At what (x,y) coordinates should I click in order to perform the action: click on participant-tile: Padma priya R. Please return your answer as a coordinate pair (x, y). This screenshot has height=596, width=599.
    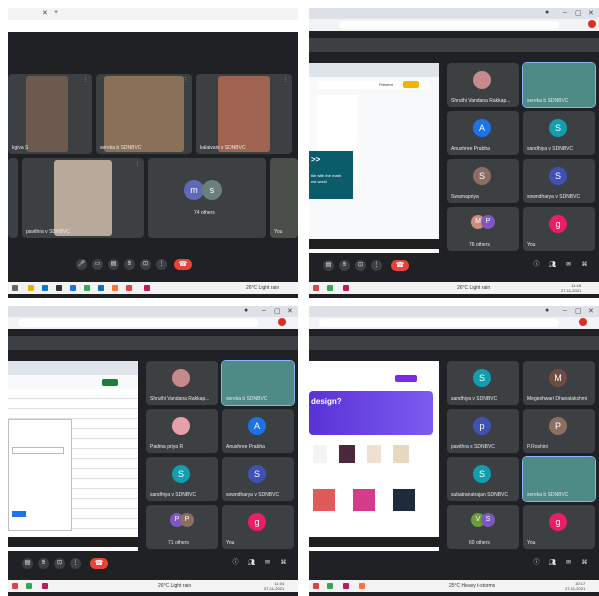
    Looking at the image, I should click on (182, 431).